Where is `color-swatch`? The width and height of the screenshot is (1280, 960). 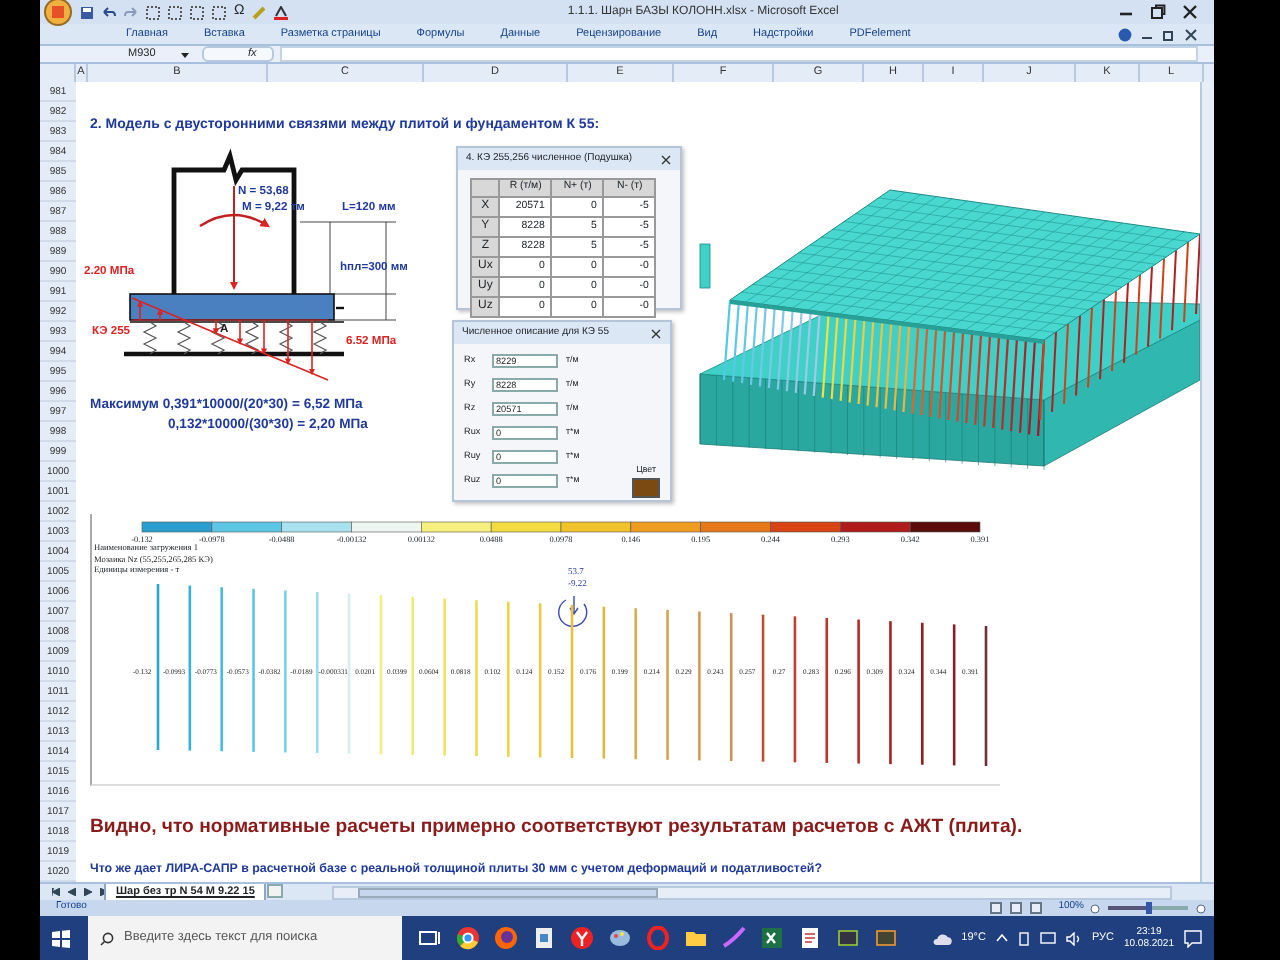 color-swatch is located at coordinates (646, 488).